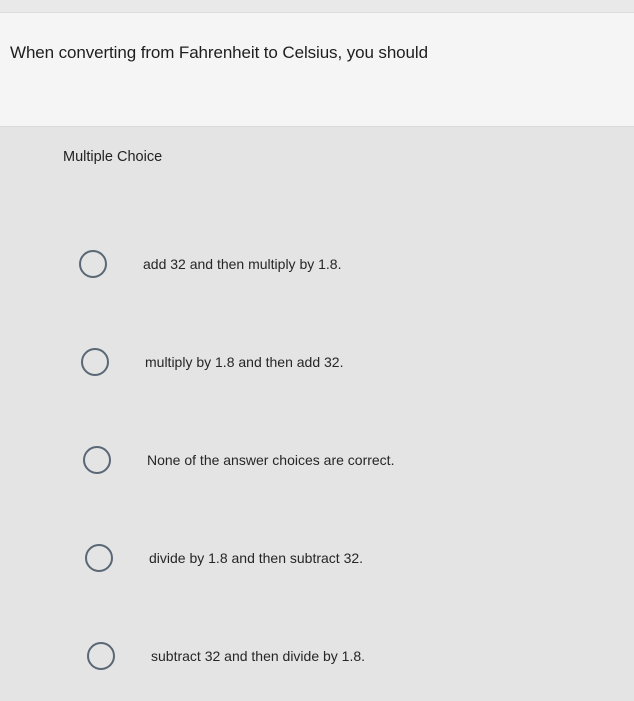  Describe the element at coordinates (271, 460) in the screenshot. I see `choice-label: None of the answer choices are correct.` at that location.